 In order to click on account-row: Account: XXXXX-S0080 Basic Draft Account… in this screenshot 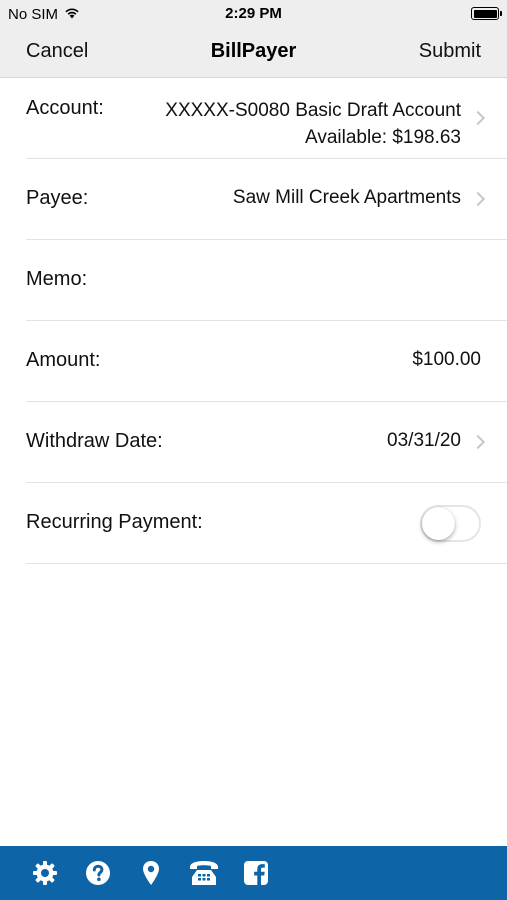, I will do `click(266, 119)`.